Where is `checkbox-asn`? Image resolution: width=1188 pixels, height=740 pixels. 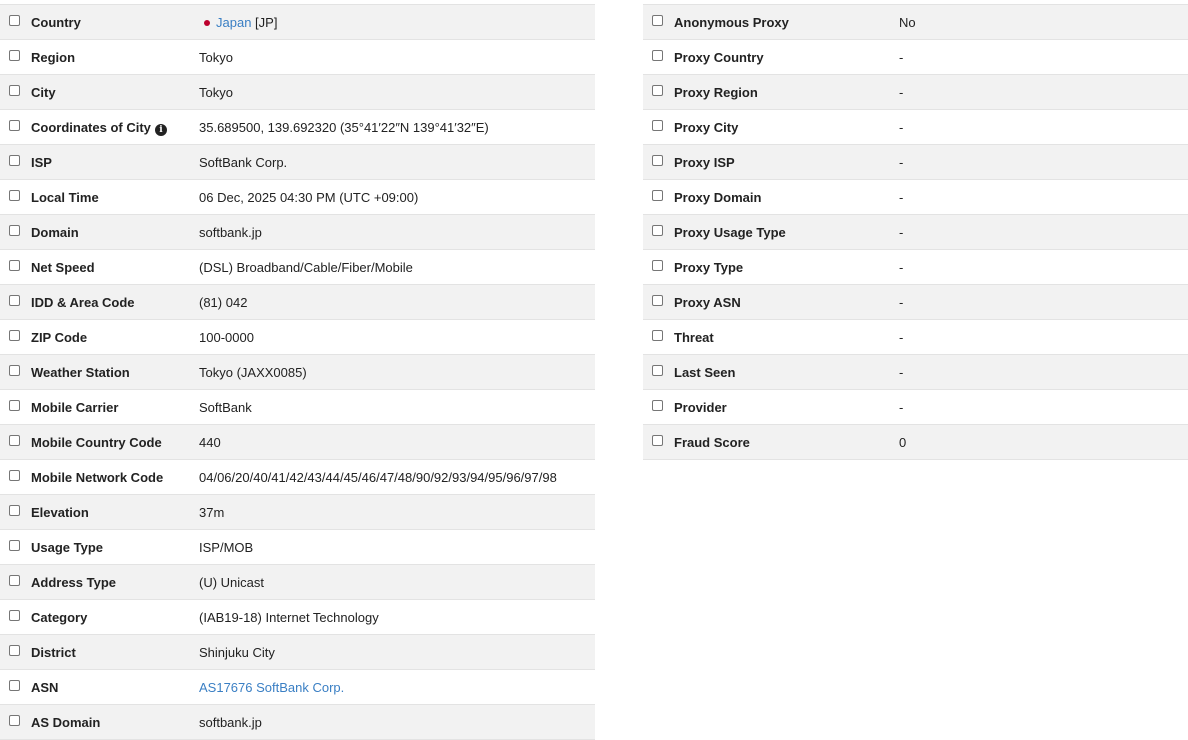 checkbox-asn is located at coordinates (14, 685).